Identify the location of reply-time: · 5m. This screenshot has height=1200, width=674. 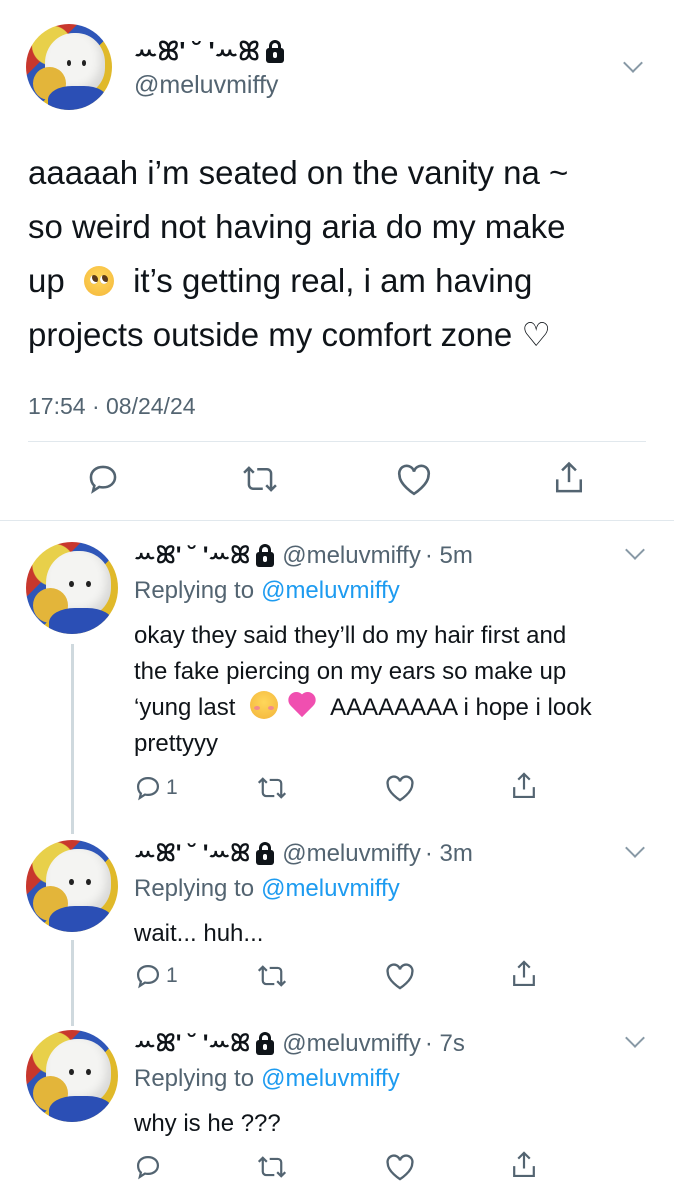
(448, 555).